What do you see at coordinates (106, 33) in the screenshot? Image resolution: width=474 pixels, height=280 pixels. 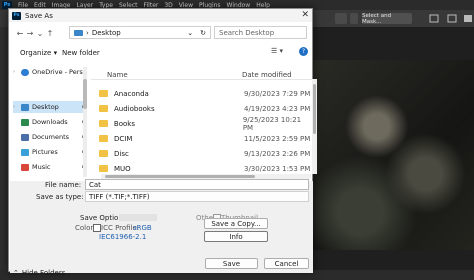 I see `address-path: Desktop` at bounding box center [106, 33].